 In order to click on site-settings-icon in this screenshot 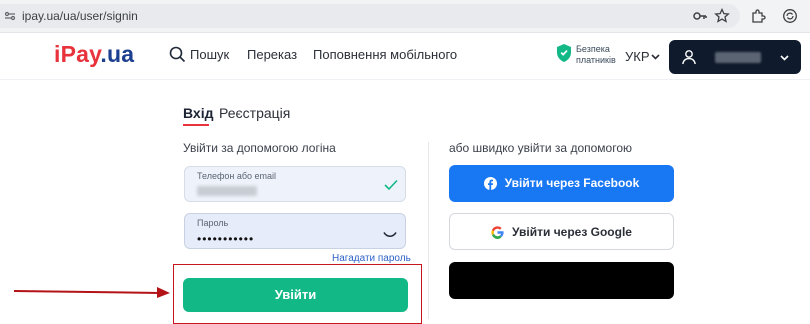, I will do `click(10, 16)`.